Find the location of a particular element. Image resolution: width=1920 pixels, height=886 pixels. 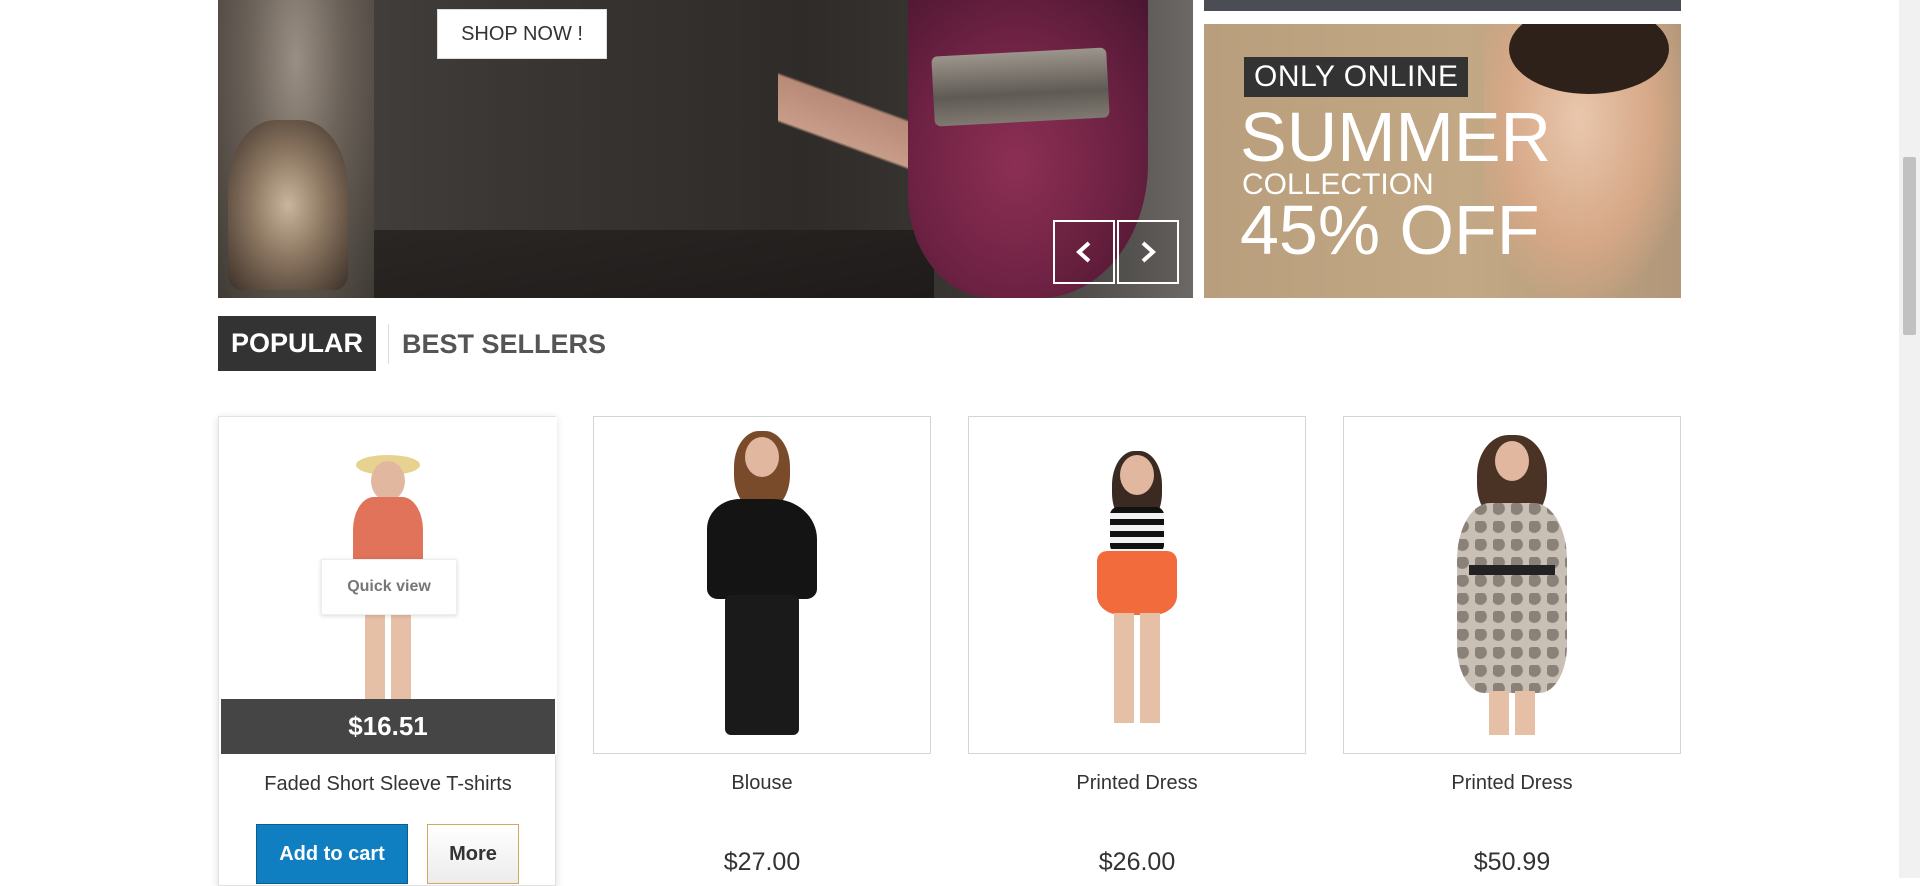

slider-prev-button is located at coordinates (1084, 252).